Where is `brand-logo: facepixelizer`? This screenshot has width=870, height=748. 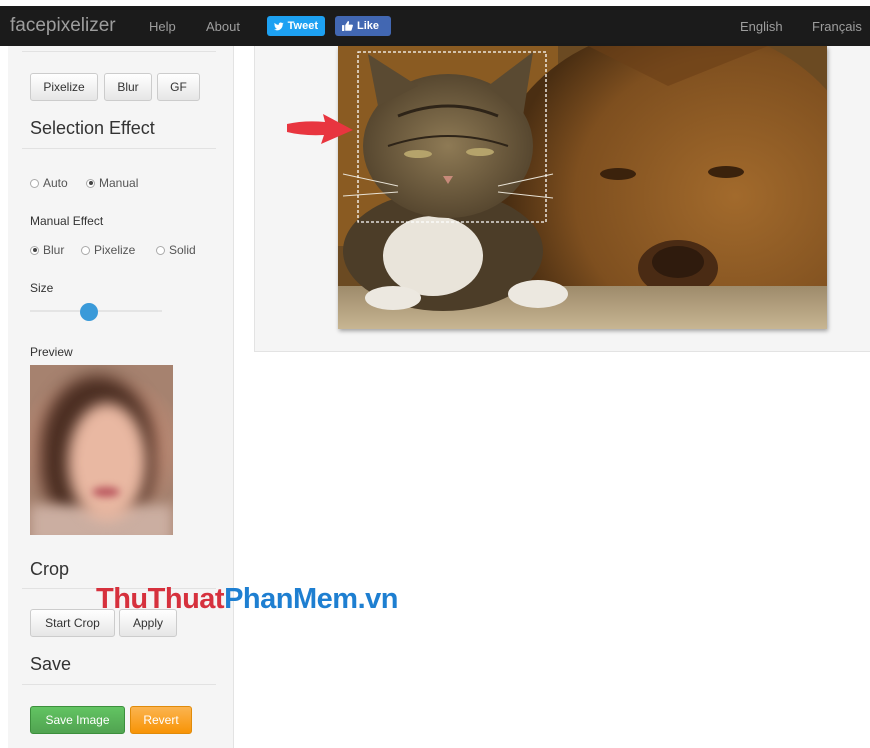 brand-logo: facepixelizer is located at coordinates (63, 26).